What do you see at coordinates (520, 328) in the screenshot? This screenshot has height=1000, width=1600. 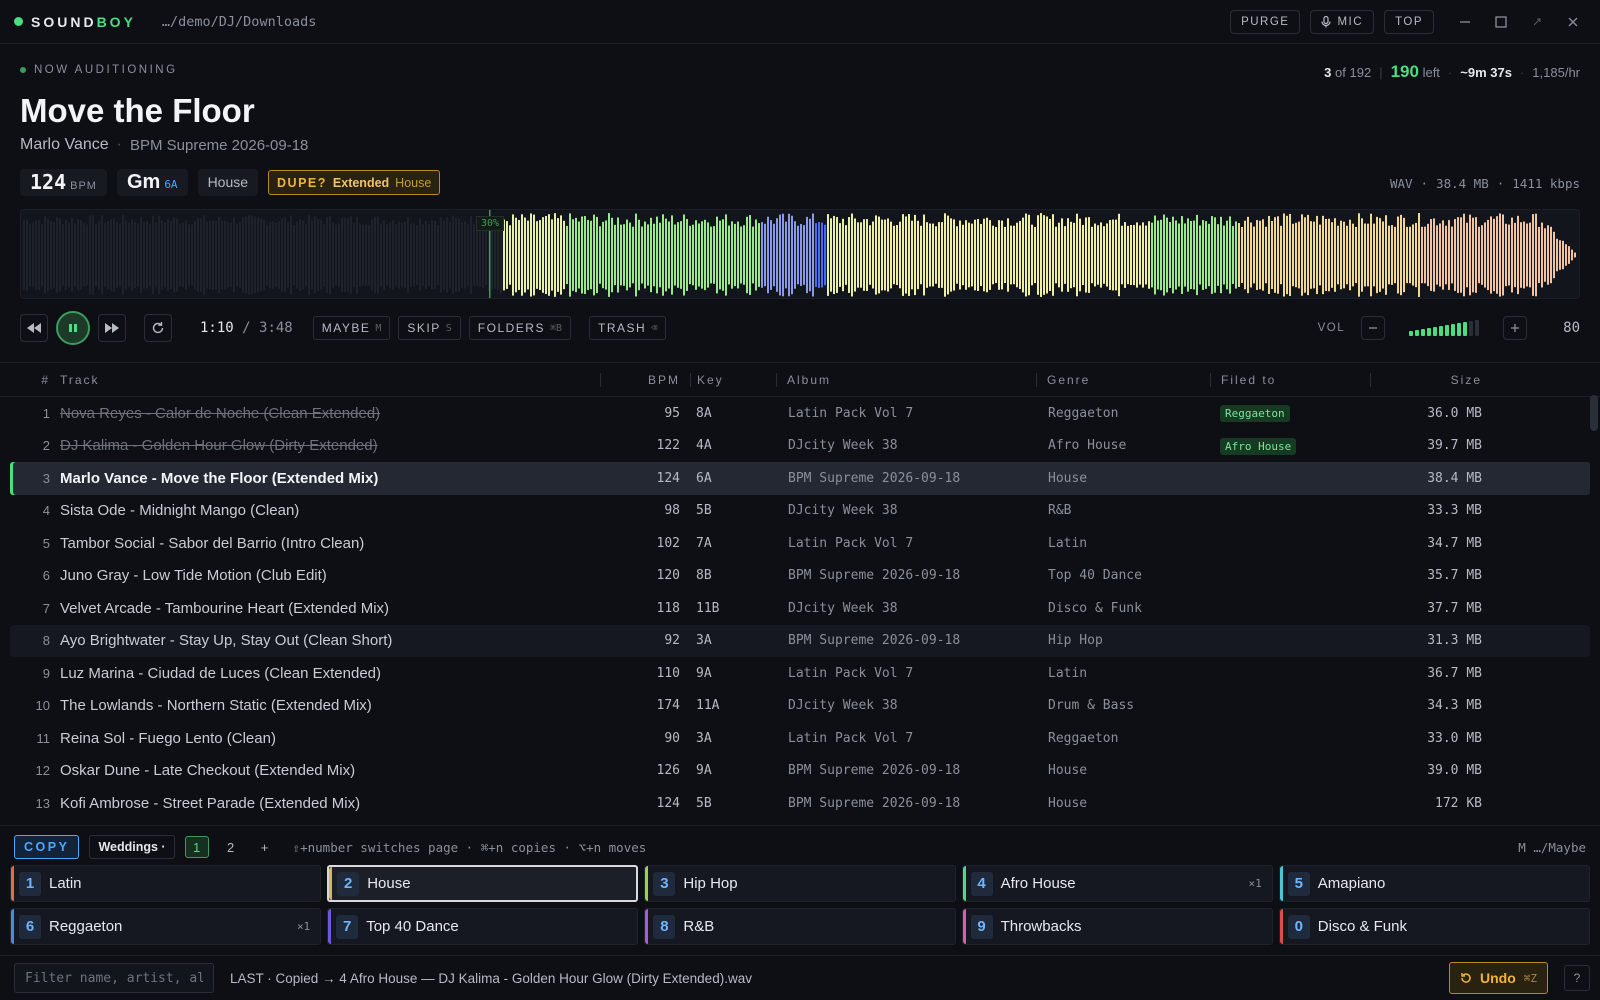 I see `folders-button: FOLDERS ⌘B` at bounding box center [520, 328].